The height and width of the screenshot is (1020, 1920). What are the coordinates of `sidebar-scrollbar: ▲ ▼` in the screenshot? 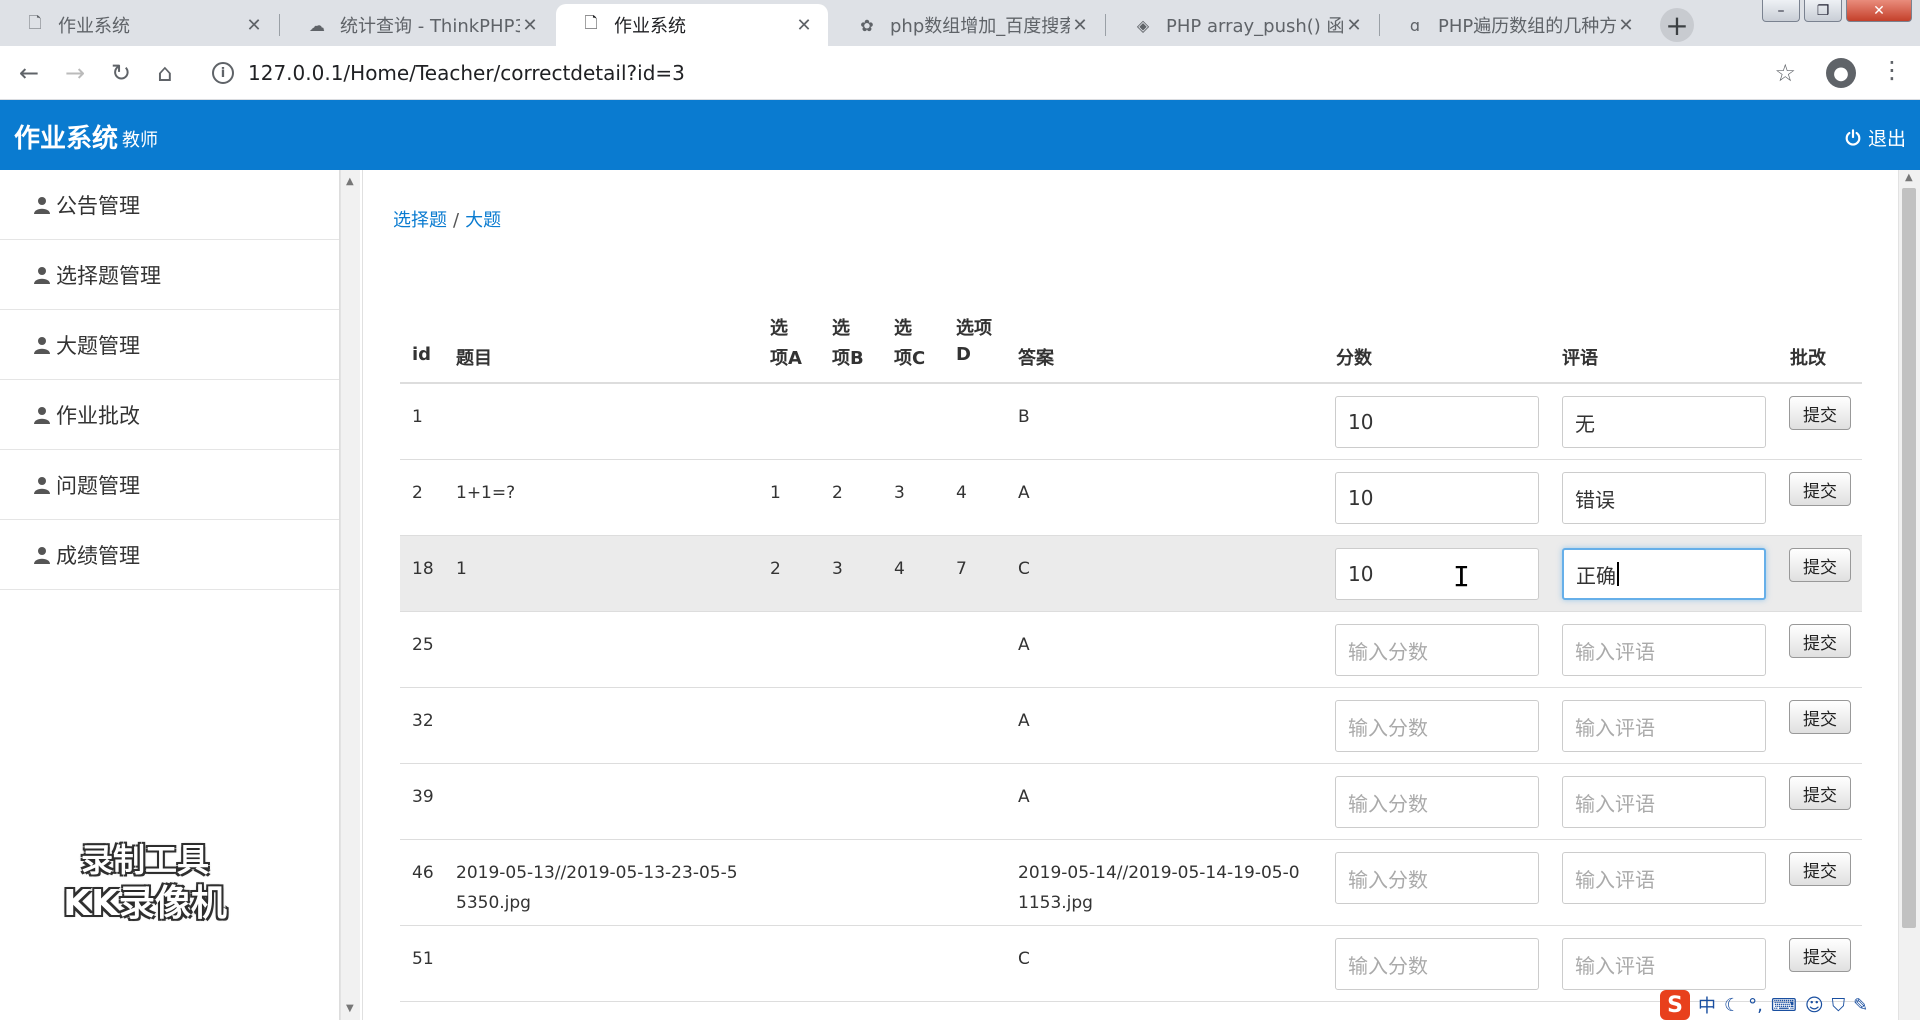 It's located at (350, 595).